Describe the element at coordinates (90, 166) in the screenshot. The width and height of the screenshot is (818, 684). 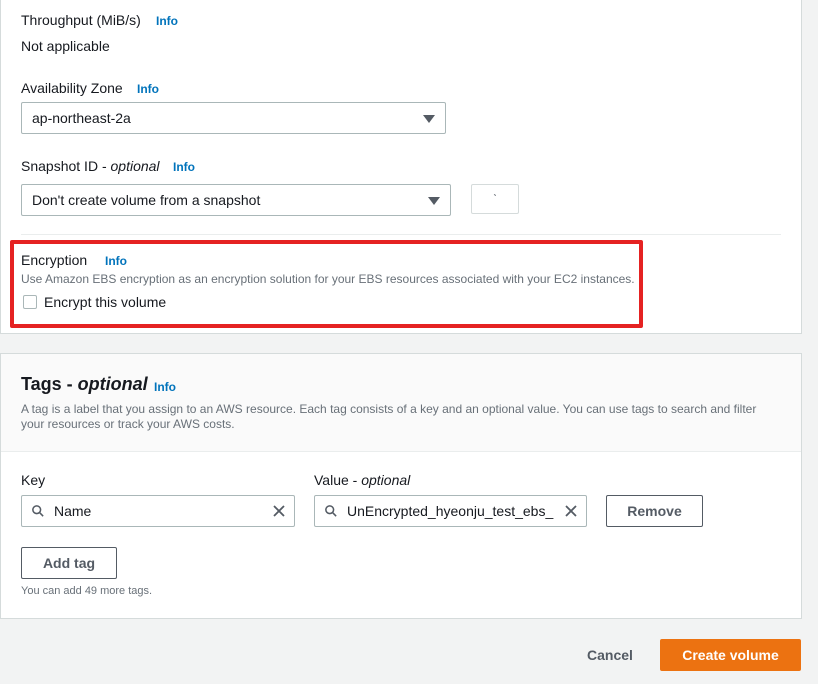
I see `snapshot-id-label: Snapshot ID - optional` at that location.